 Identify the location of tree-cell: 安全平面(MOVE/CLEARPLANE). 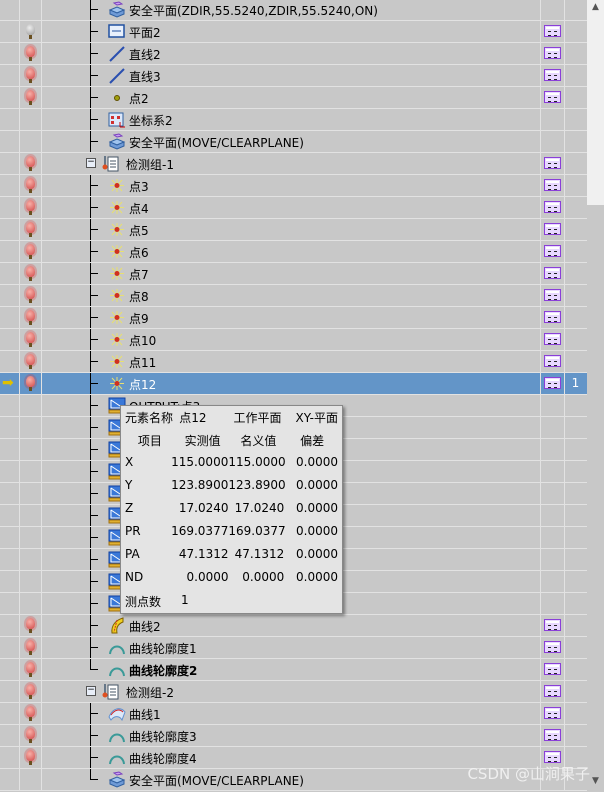
(291, 141).